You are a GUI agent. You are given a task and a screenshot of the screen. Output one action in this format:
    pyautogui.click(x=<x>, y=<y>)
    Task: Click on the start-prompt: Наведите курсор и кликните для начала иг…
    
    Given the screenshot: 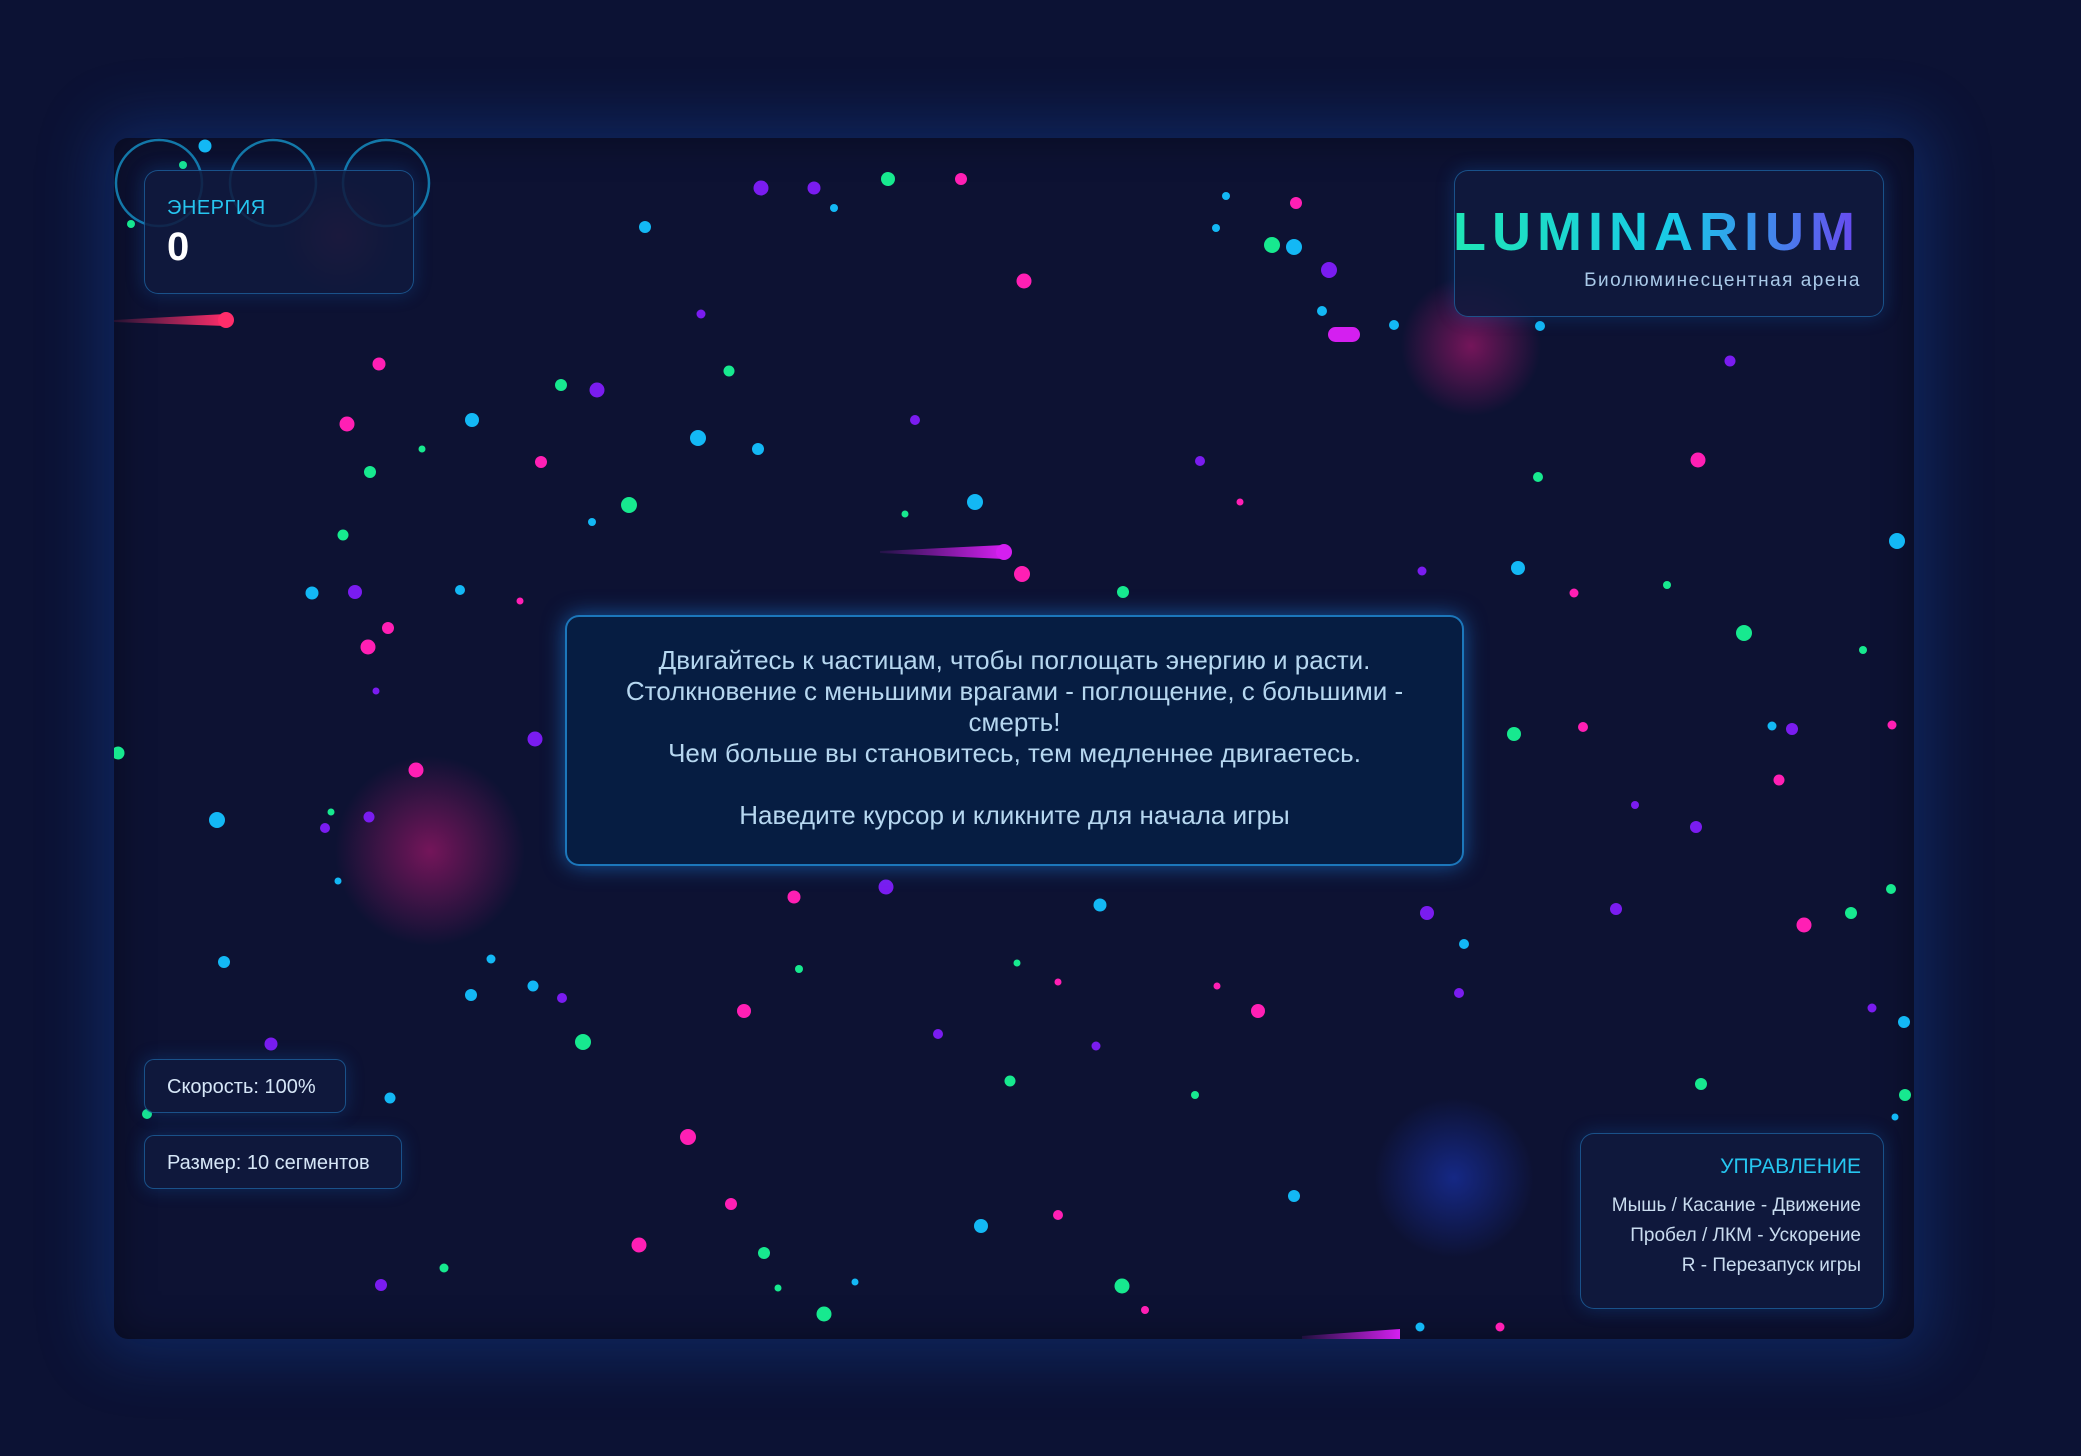 What is the action you would take?
    pyautogui.click(x=1014, y=815)
    